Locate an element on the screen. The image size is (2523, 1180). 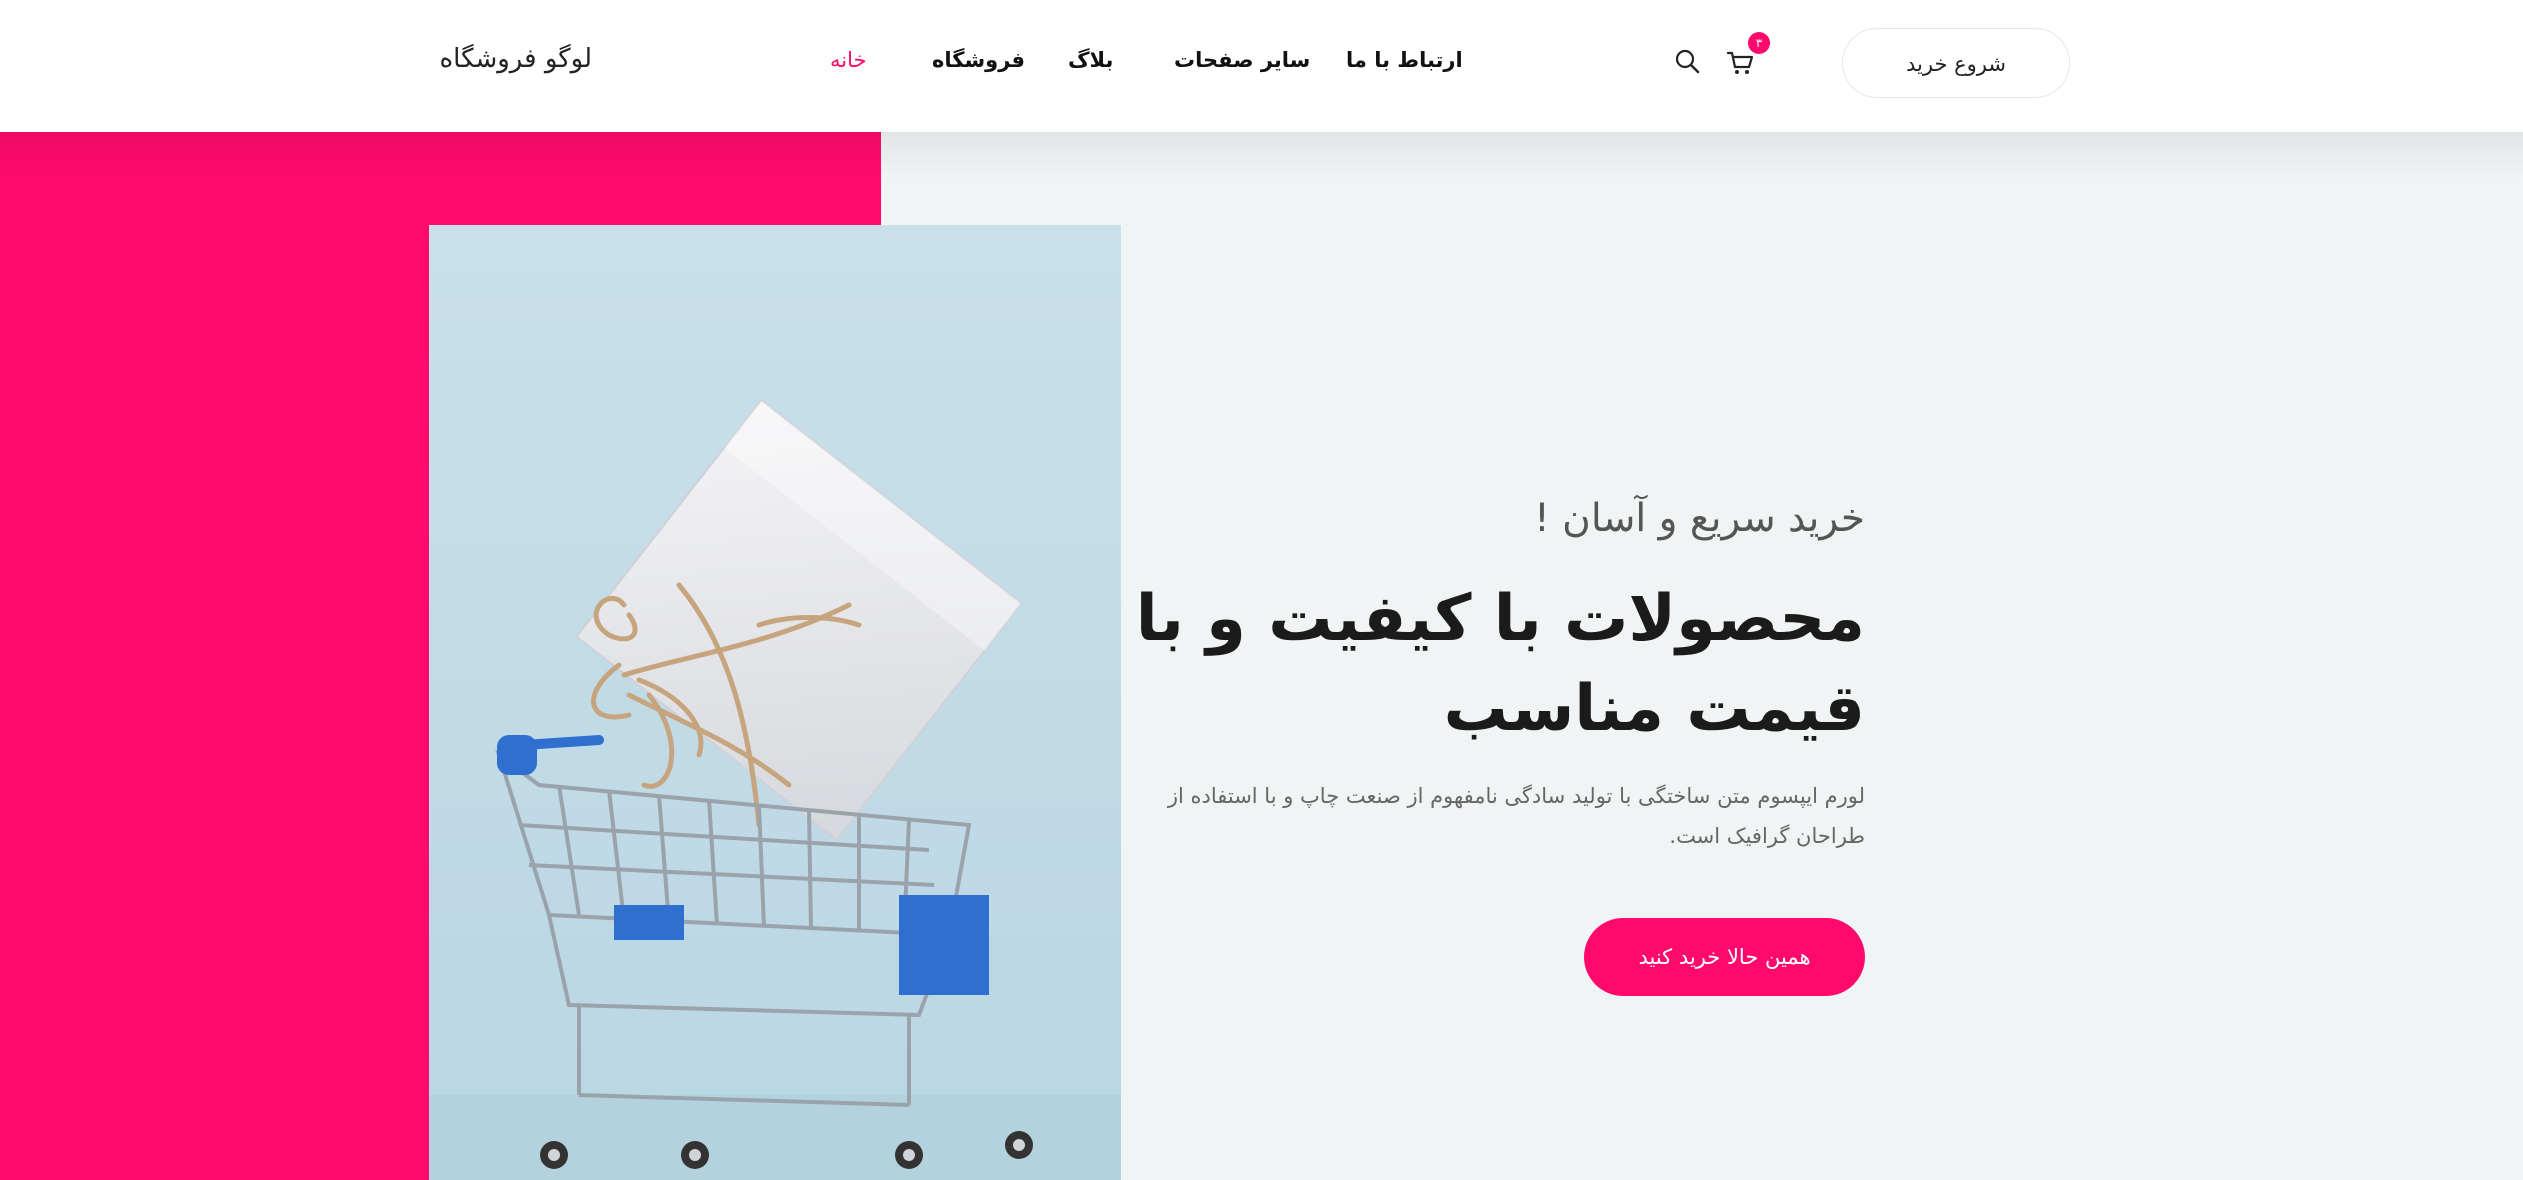
nav-shop: فروشگاه is located at coordinates (978, 60).